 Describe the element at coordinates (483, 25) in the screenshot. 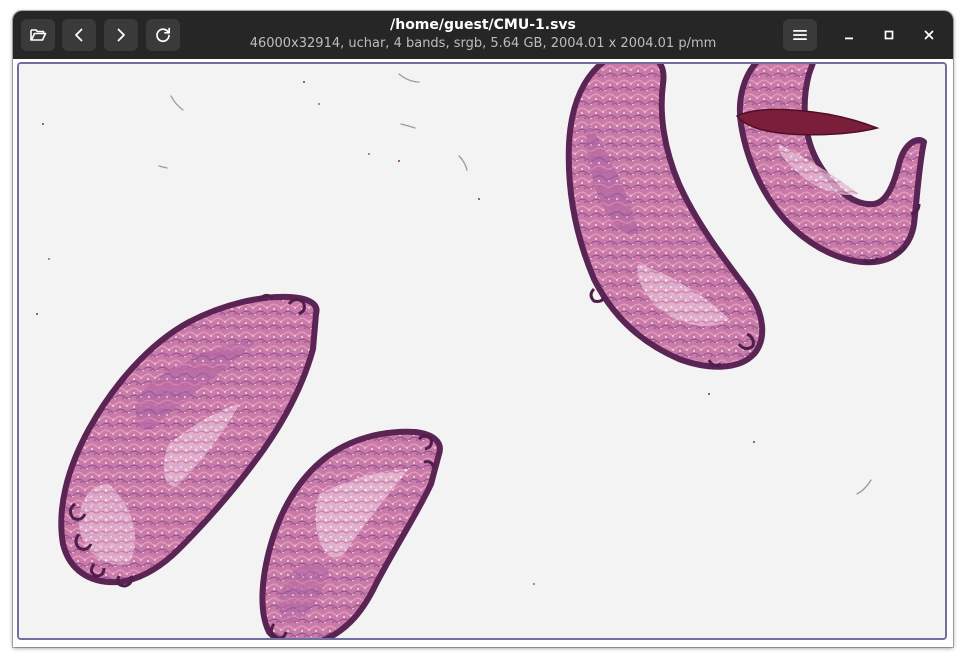

I see `window-title: /home/guest/CMU-1.svs` at that location.